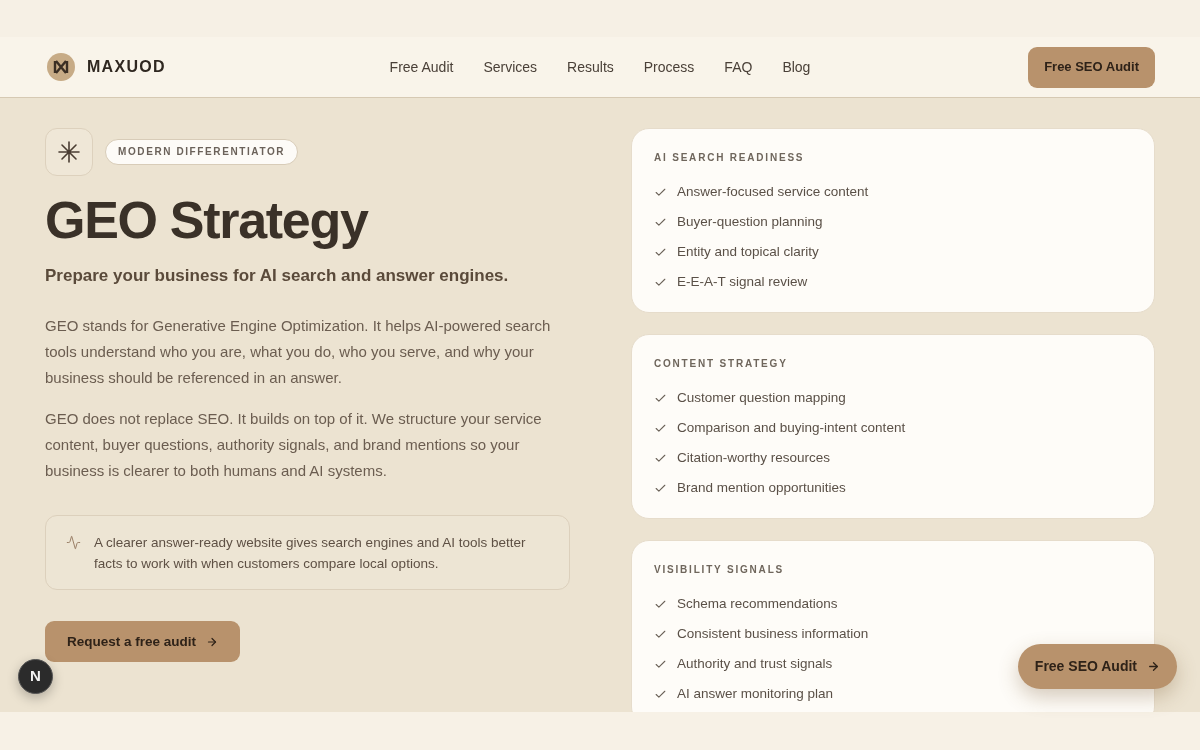 The width and height of the screenshot is (1200, 750). Describe the element at coordinates (757, 603) in the screenshot. I see `feature-item: Schema recommendations` at that location.